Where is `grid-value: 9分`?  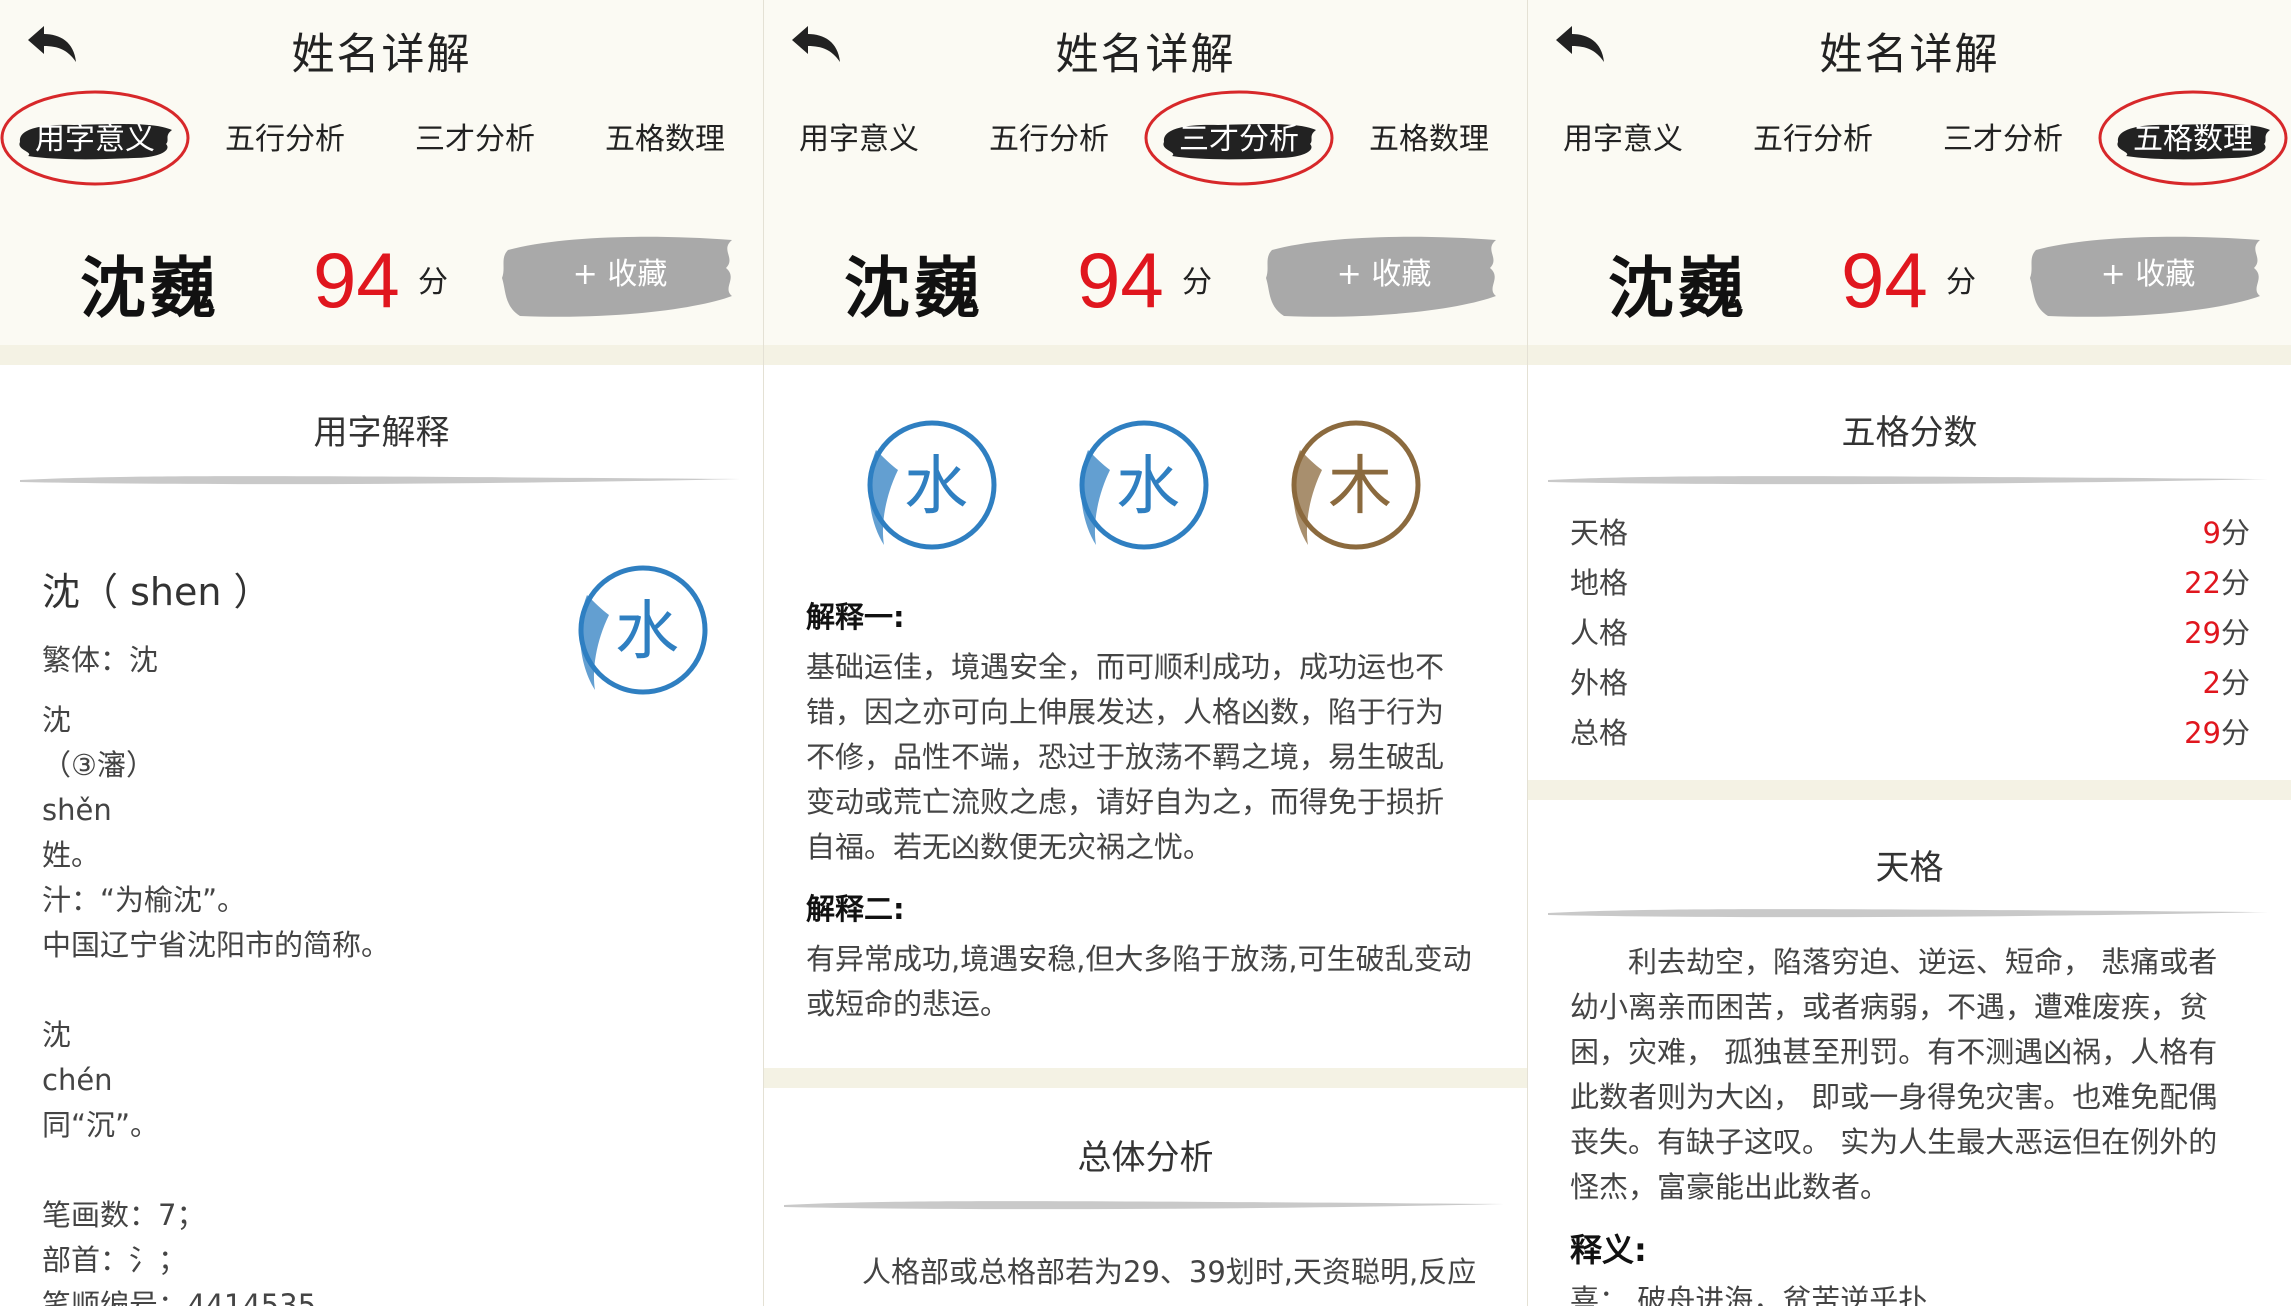 grid-value: 9分 is located at coordinates (2226, 531).